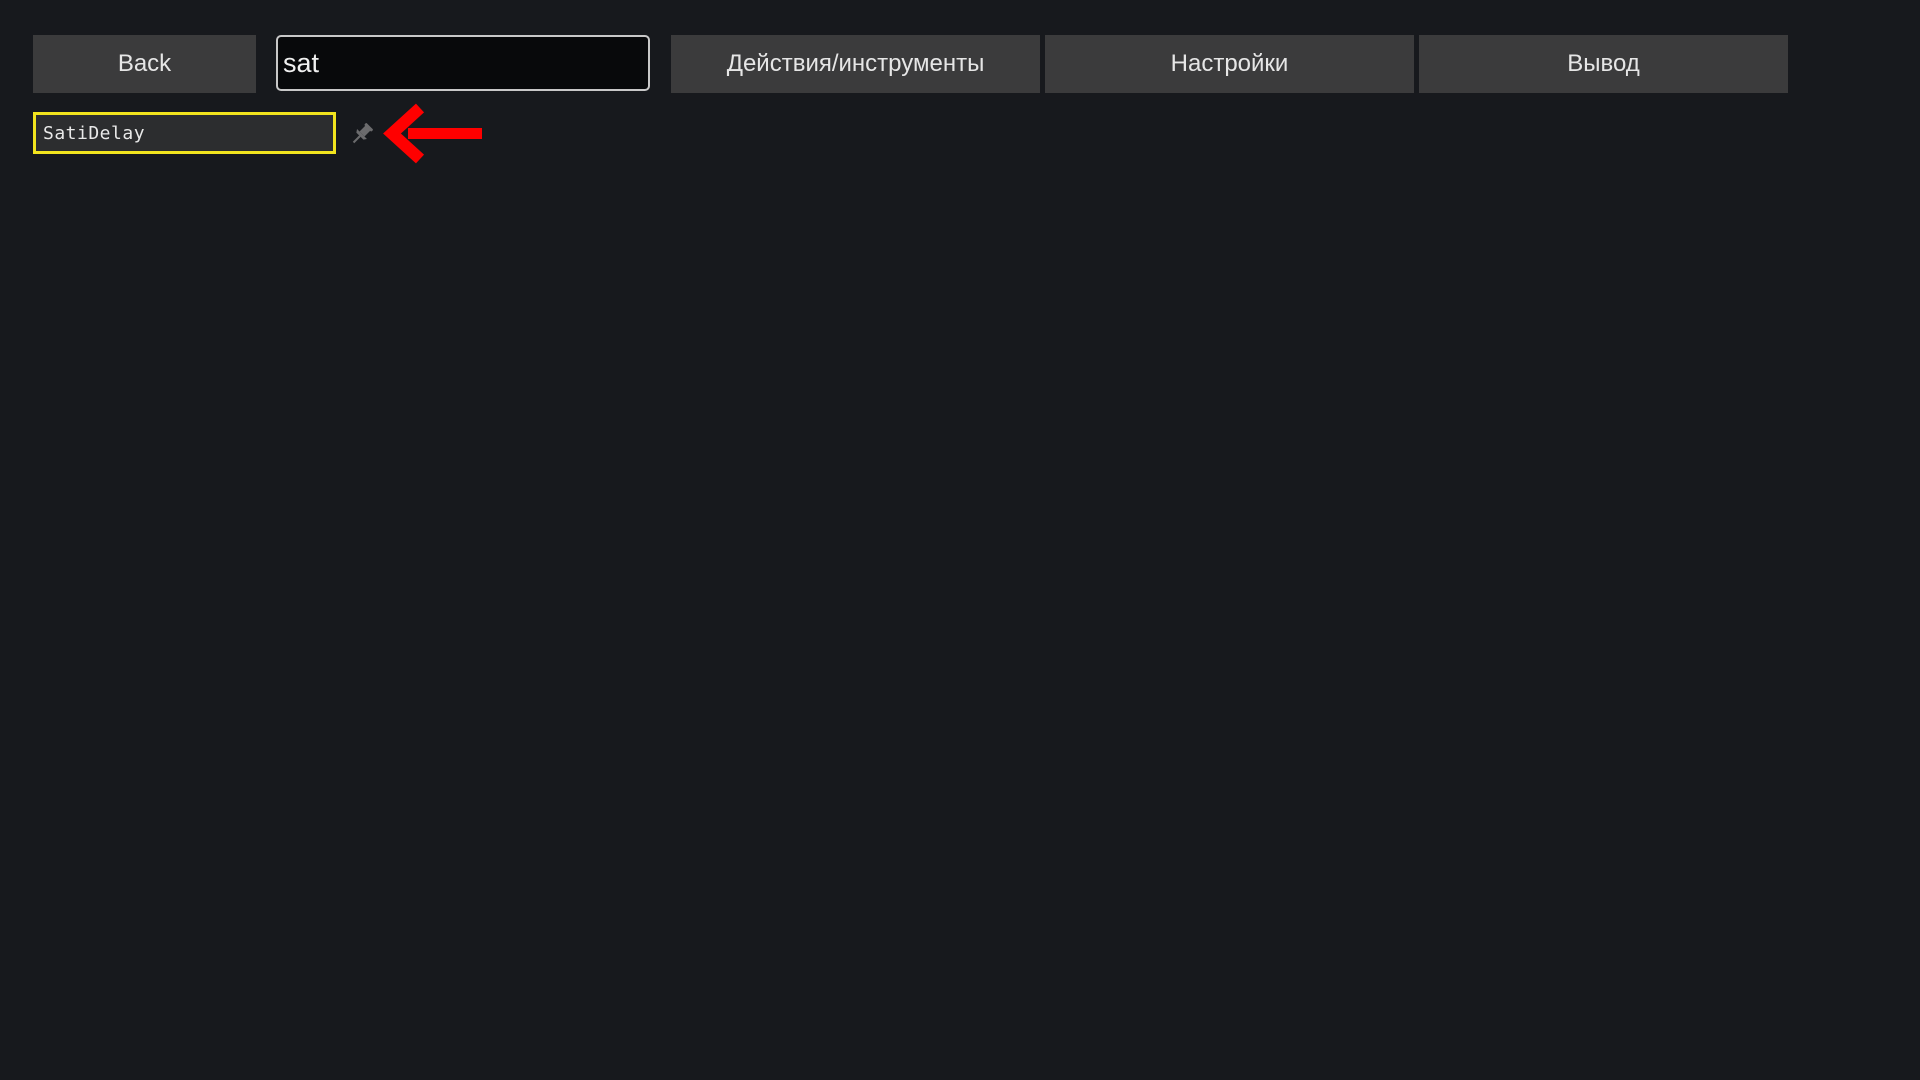 The width and height of the screenshot is (1920, 1080). Describe the element at coordinates (184, 133) in the screenshot. I see `result-item-satidelay: SatiDelay` at that location.